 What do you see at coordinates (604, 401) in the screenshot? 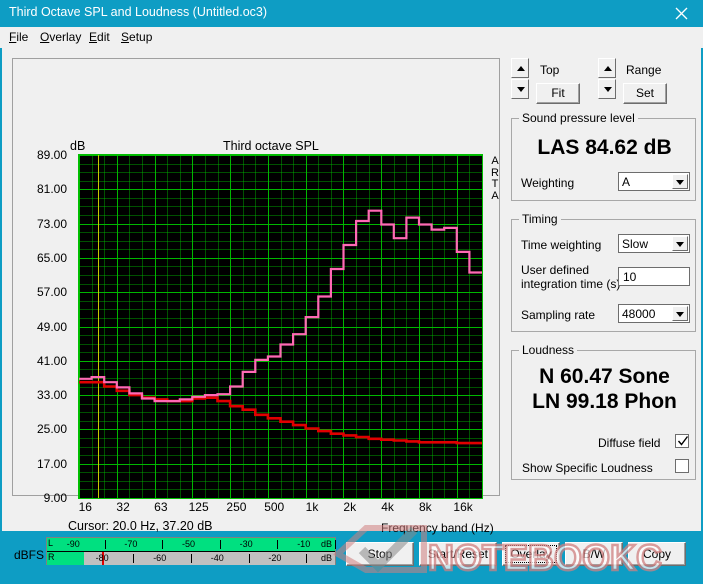
I see `loudness-phon-value: LN 99.18 Phon` at bounding box center [604, 401].